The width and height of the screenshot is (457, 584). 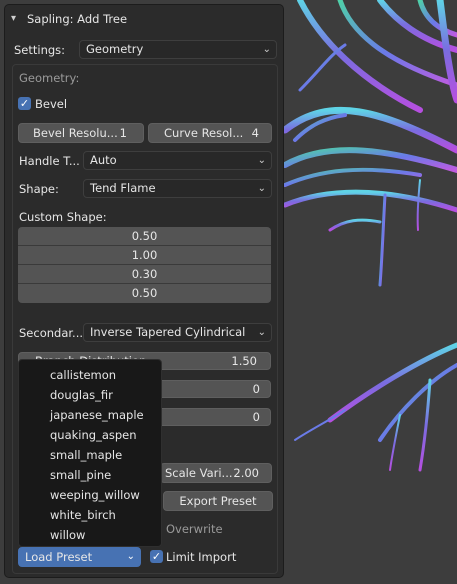 What do you see at coordinates (177, 160) in the screenshot?
I see `handle-type-dropdown: Auto ⌄` at bounding box center [177, 160].